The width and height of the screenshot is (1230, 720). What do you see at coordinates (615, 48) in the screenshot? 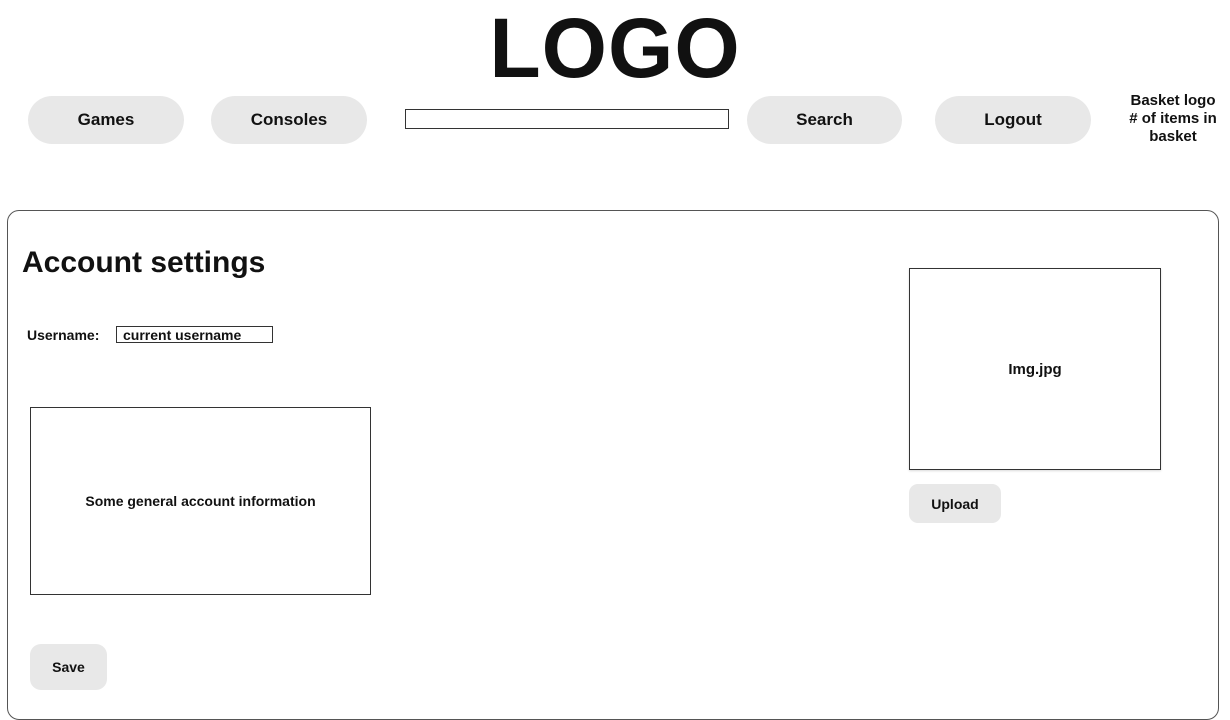
I see `site-logo: LOGO` at bounding box center [615, 48].